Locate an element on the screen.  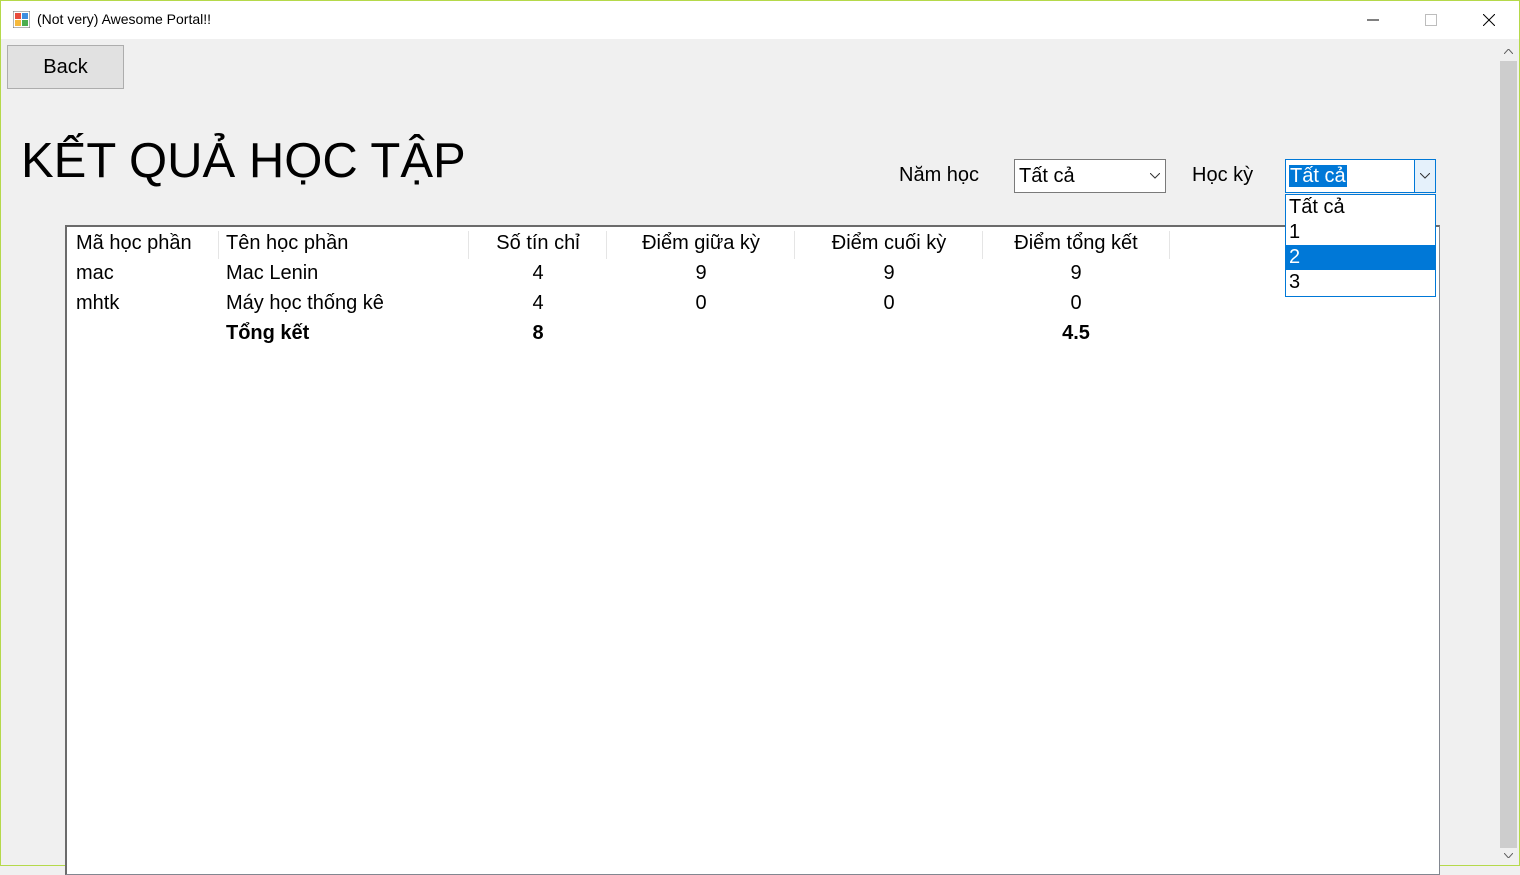
maximize-button is located at coordinates (1431, 20).